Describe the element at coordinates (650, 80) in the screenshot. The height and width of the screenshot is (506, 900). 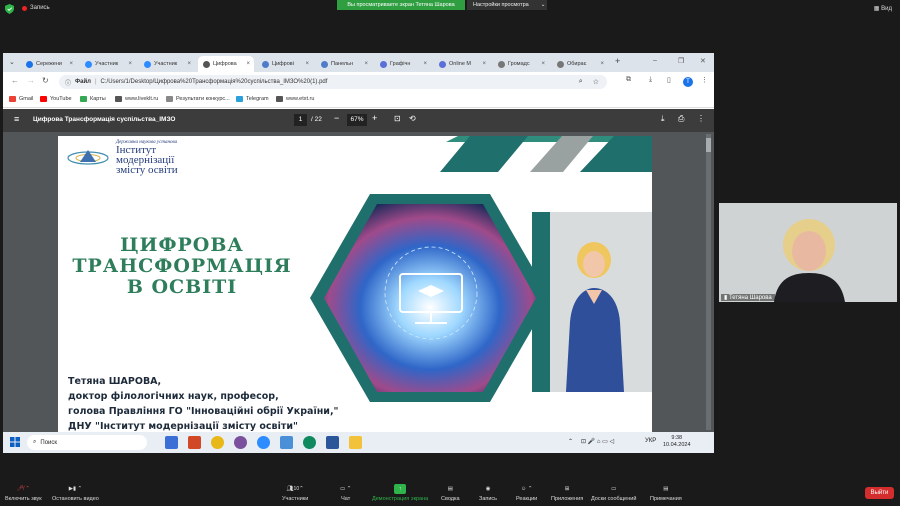
I see `download-icon: ⤓` at that location.